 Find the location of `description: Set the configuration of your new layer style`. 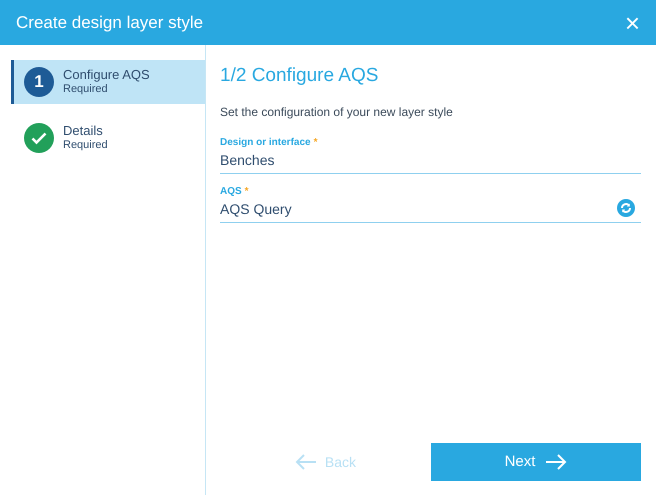

description: Set the configuration of your new layer style is located at coordinates (337, 112).